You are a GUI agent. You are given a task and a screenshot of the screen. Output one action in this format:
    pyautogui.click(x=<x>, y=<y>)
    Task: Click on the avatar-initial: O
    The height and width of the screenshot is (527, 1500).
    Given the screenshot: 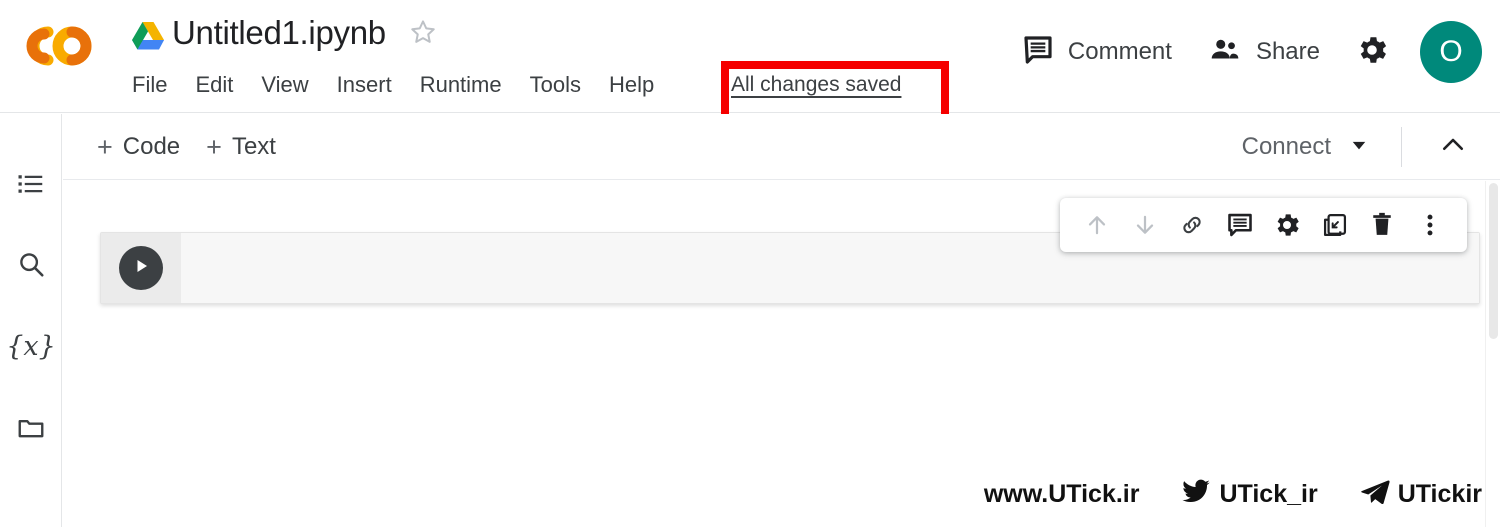 What is the action you would take?
    pyautogui.click(x=1451, y=51)
    